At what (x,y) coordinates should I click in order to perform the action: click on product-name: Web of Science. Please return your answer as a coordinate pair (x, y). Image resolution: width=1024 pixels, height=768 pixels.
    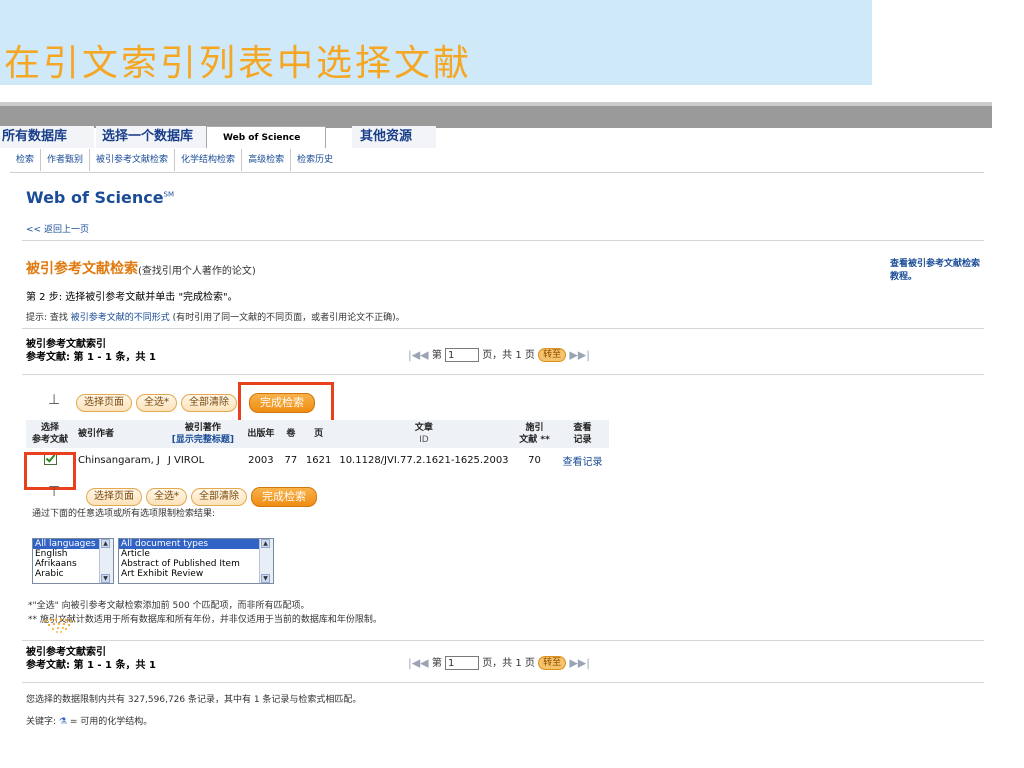
    Looking at the image, I should click on (95, 197).